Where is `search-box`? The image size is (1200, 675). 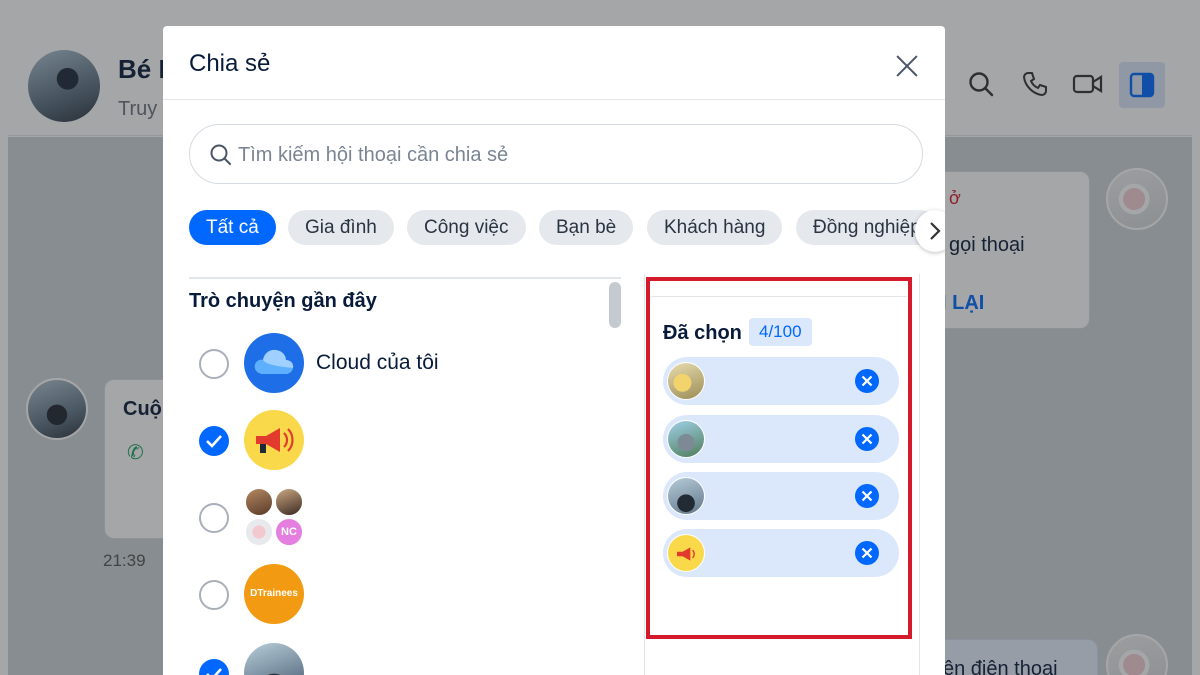
search-box is located at coordinates (556, 154).